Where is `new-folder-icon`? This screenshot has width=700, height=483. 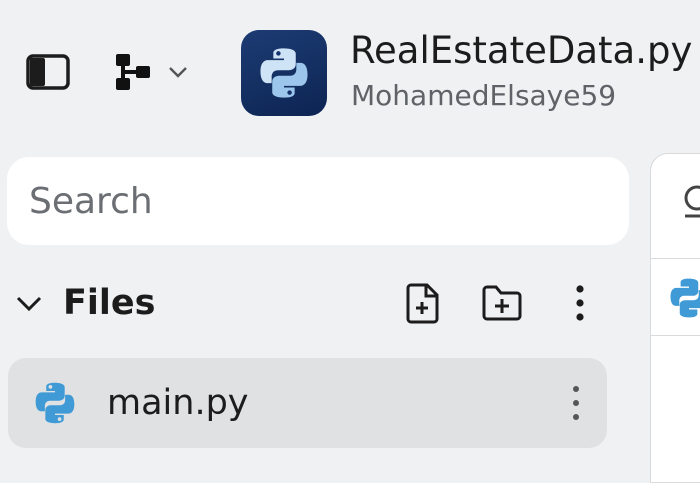
new-folder-icon is located at coordinates (502, 303).